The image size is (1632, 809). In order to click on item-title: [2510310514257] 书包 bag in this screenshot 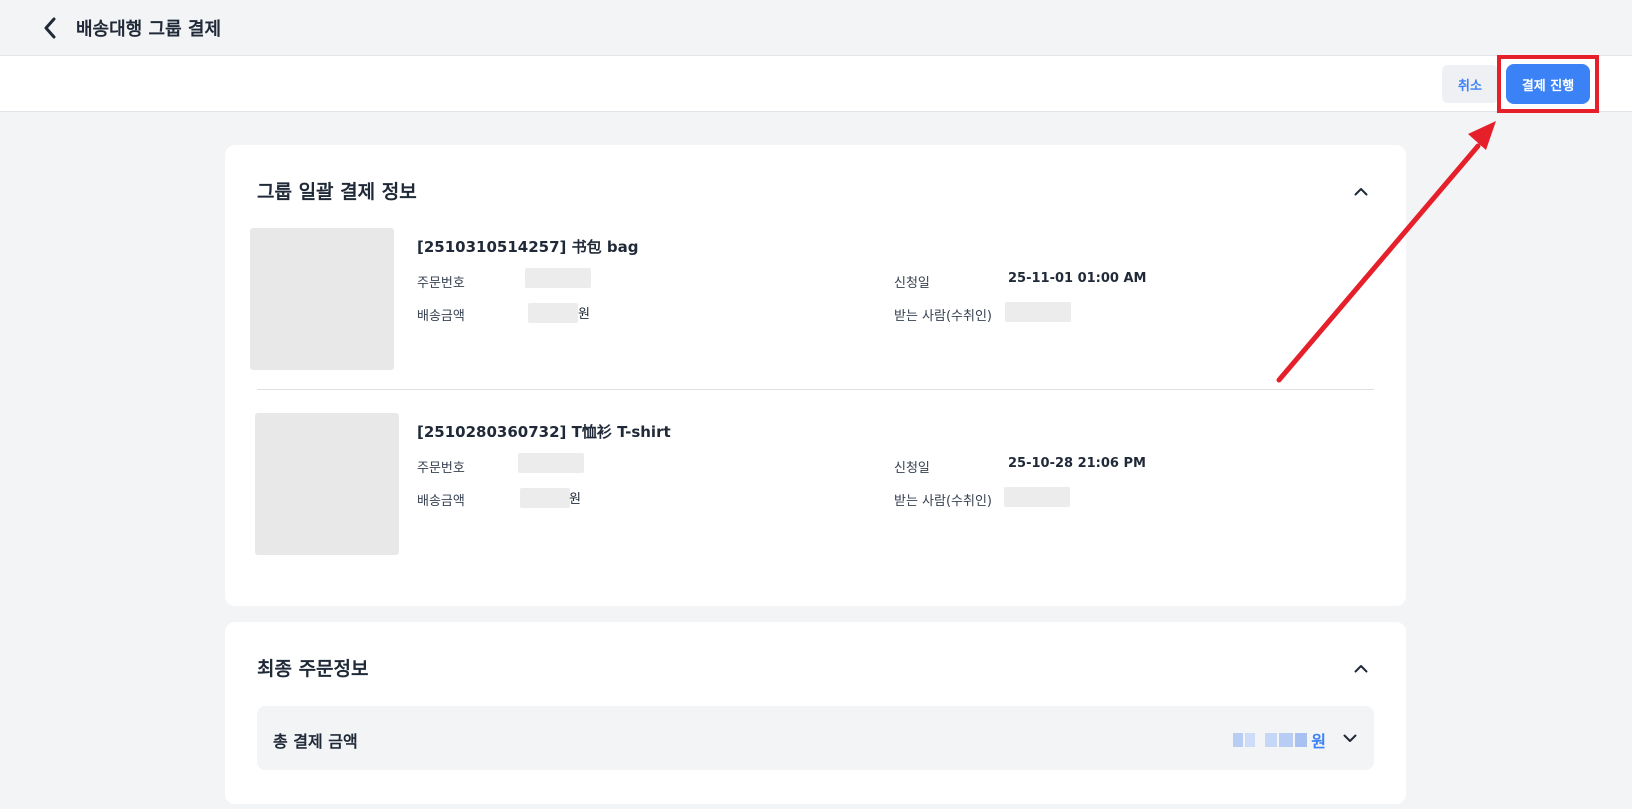, I will do `click(528, 247)`.